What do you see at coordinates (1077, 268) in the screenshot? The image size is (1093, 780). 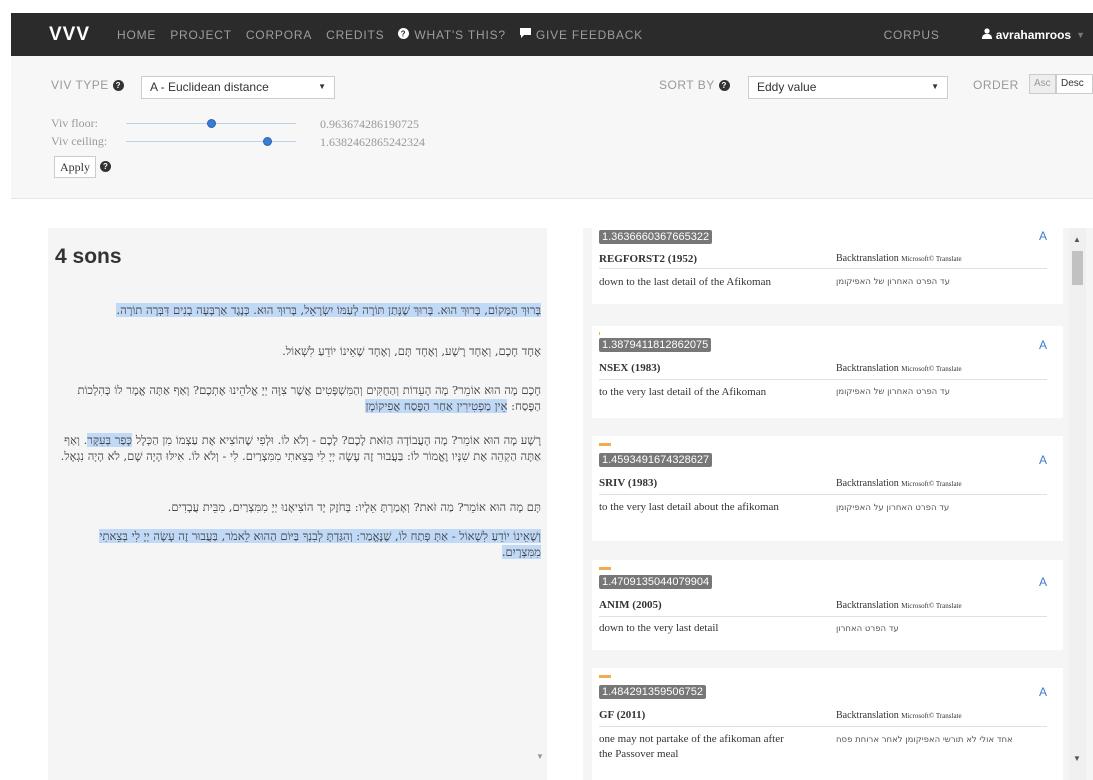 I see `scrollbar-thumb` at bounding box center [1077, 268].